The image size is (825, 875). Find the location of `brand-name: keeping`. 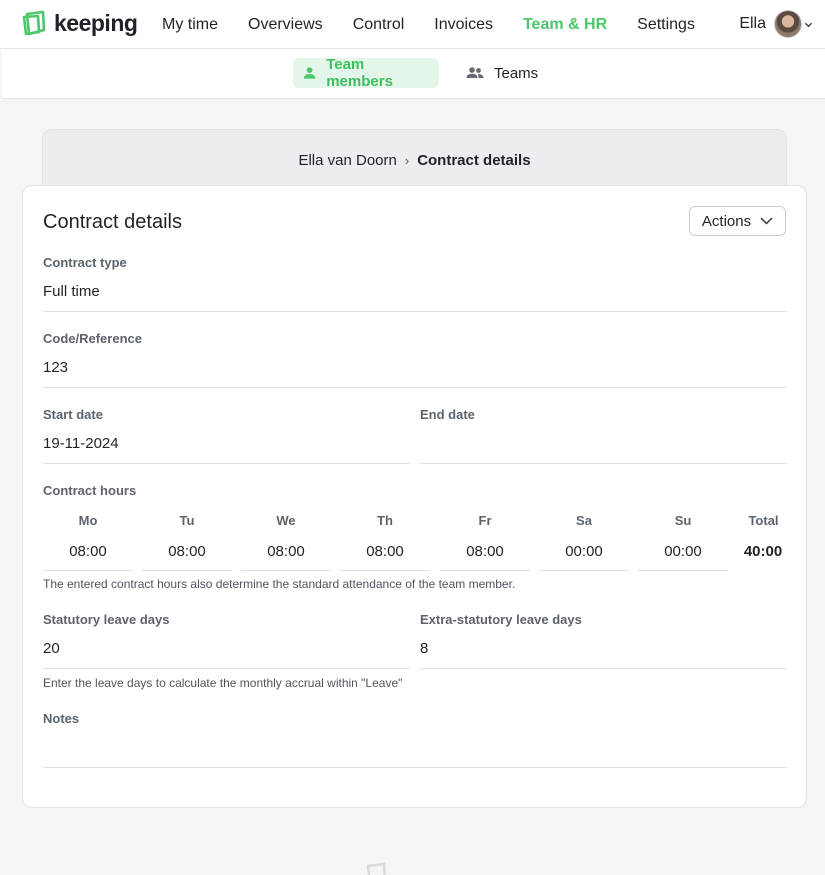

brand-name: keeping is located at coordinates (96, 23).